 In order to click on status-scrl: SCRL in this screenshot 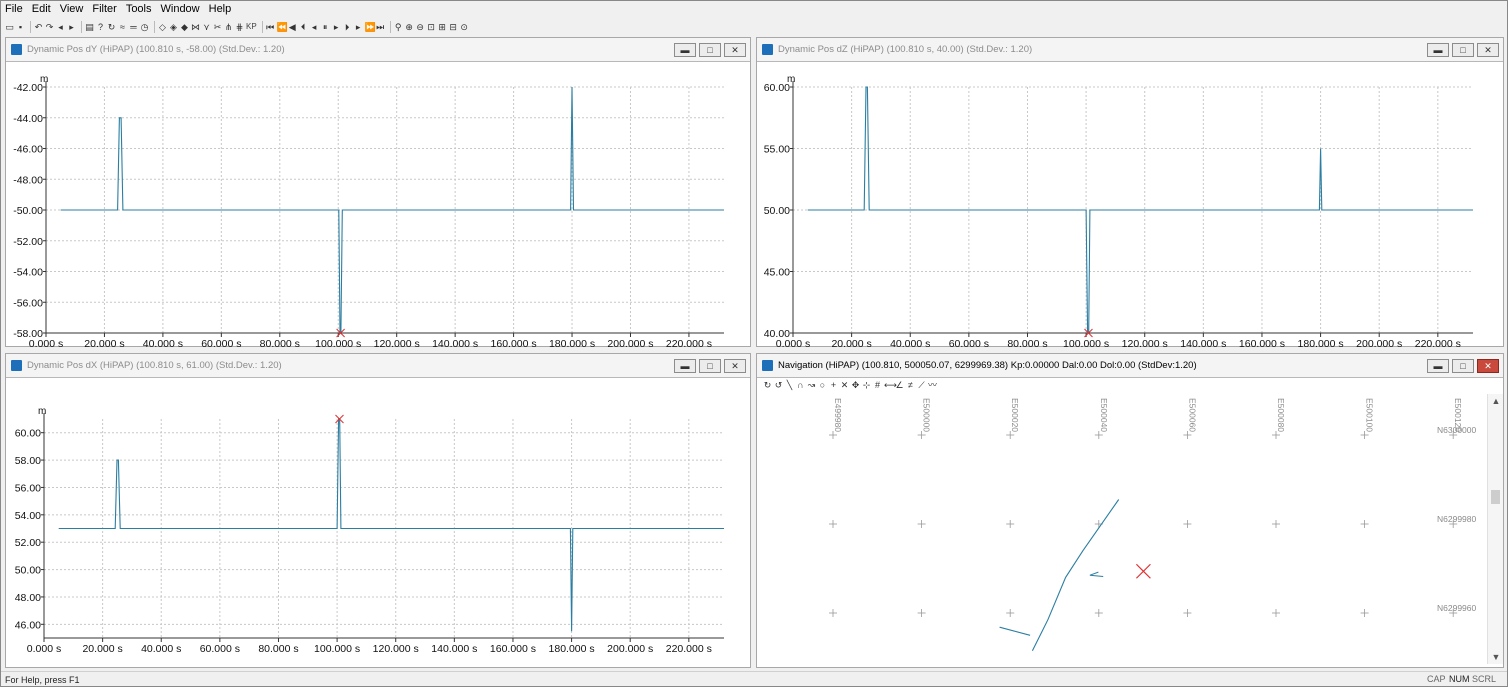, I will do `click(1484, 679)`.